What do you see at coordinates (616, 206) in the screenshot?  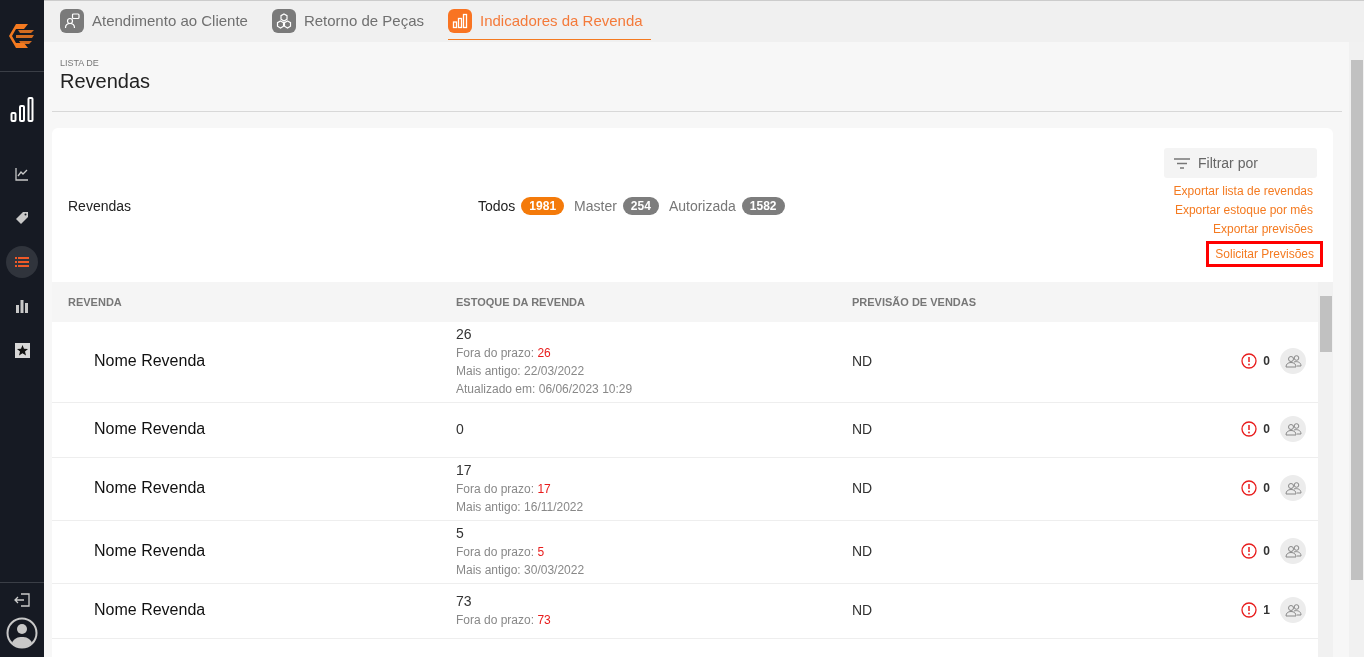 I see `filter-tab: Master 254` at bounding box center [616, 206].